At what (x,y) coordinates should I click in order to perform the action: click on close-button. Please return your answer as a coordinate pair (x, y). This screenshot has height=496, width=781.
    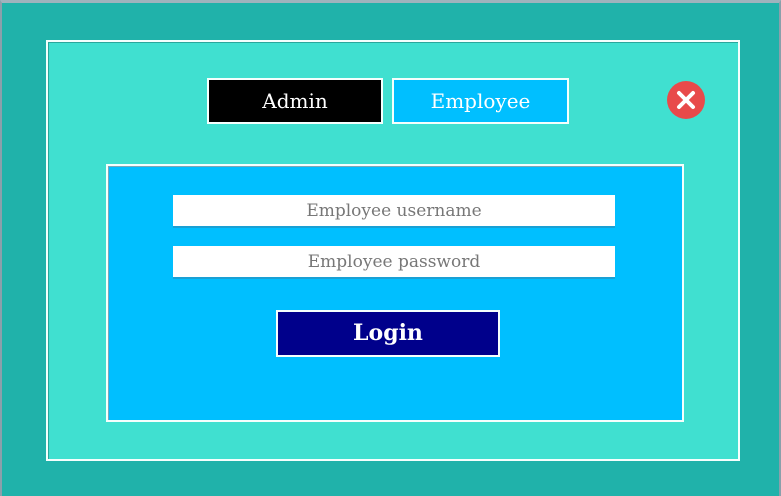
    Looking at the image, I should click on (686, 100).